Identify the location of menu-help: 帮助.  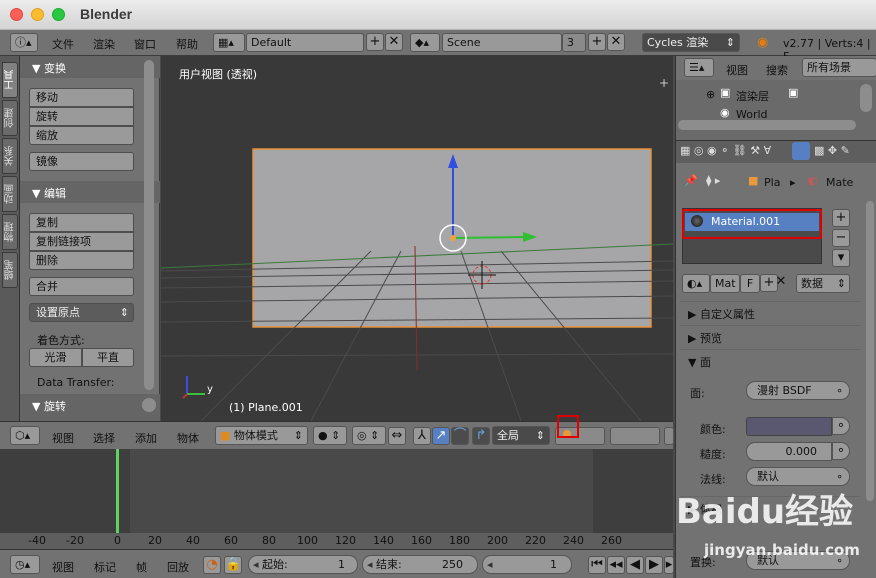
(187, 44).